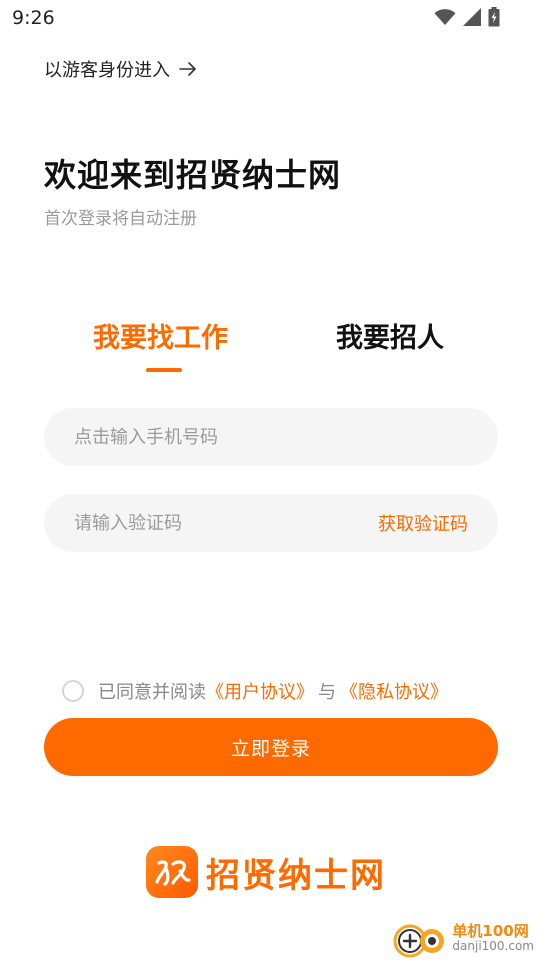 This screenshot has width=540, height=960. I want to click on watermark-en: danji100.com, so click(493, 945).